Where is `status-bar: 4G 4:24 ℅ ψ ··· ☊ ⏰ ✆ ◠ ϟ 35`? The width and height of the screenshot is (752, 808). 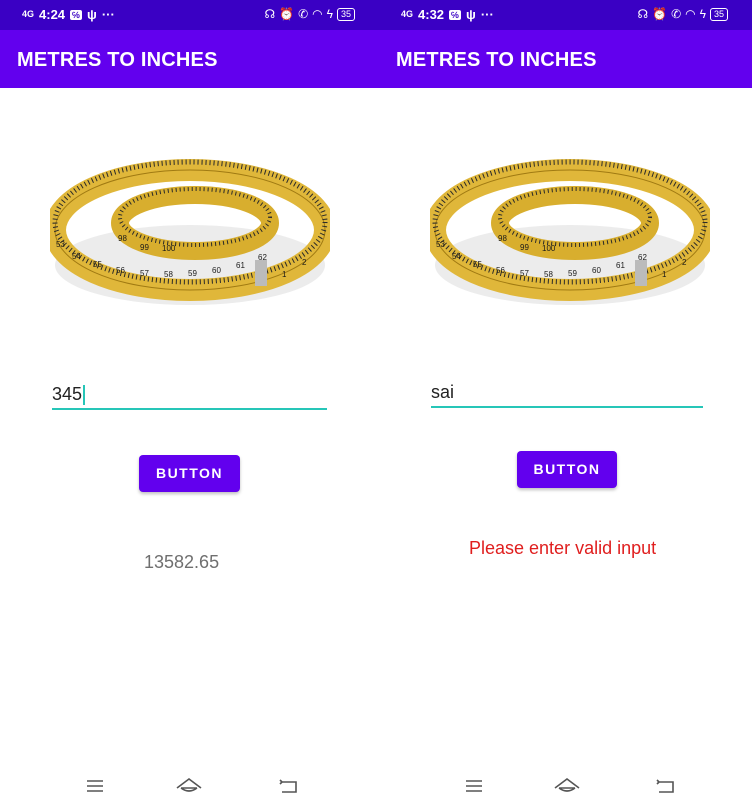
status-bar: 4G 4:24 ℅ ψ ··· ☊ ⏰ ✆ ◠ ϟ 35 is located at coordinates (189, 15).